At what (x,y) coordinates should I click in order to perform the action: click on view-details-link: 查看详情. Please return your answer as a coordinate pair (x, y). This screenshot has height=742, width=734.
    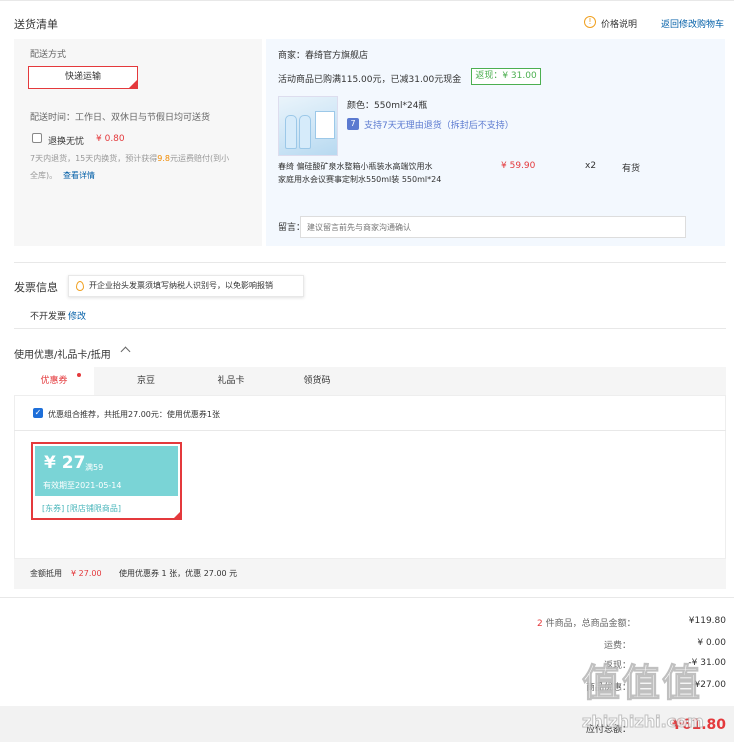
    Looking at the image, I should click on (79, 175).